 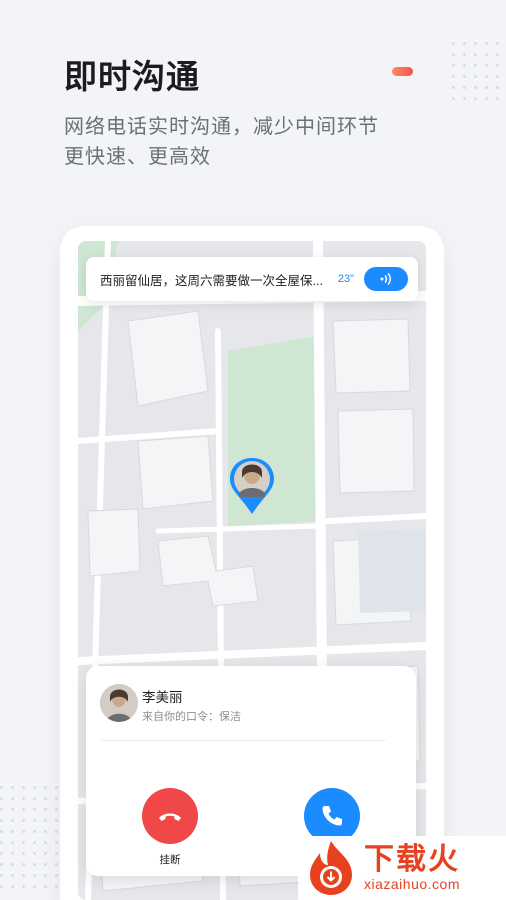 I want to click on watermark-text: 下载火 xiazaihuo.com, so click(x=412, y=868).